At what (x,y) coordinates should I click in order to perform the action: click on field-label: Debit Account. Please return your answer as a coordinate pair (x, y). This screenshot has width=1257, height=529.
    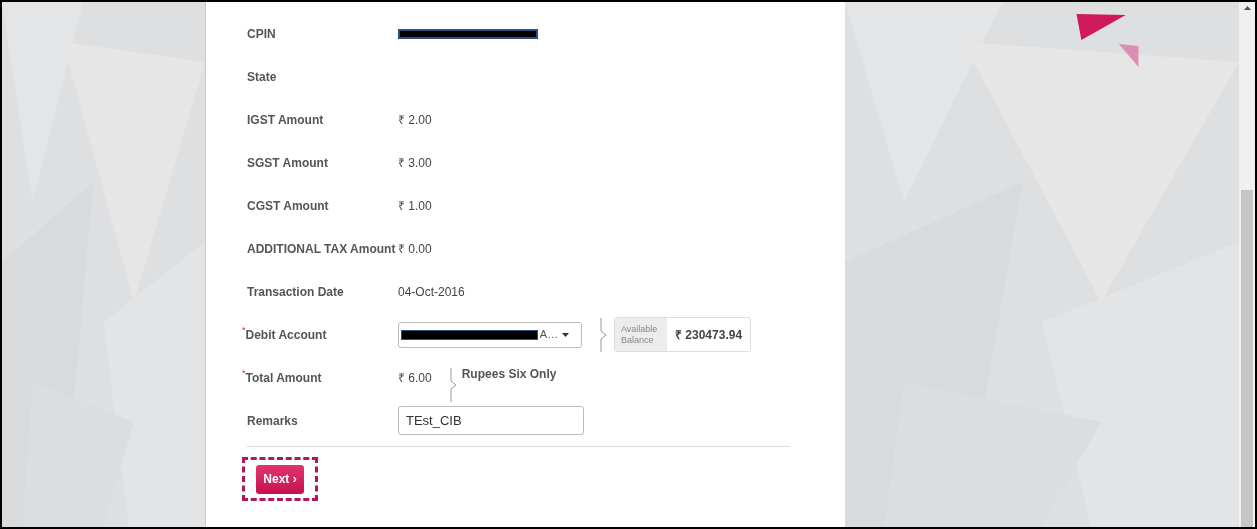
    Looking at the image, I should click on (286, 335).